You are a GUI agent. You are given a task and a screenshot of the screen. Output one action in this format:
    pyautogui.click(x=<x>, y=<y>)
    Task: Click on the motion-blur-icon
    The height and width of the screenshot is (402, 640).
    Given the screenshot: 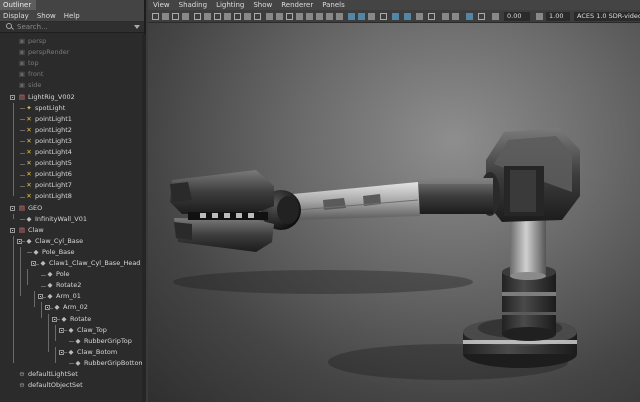 What is the action you would take?
    pyautogui.click(x=339, y=16)
    